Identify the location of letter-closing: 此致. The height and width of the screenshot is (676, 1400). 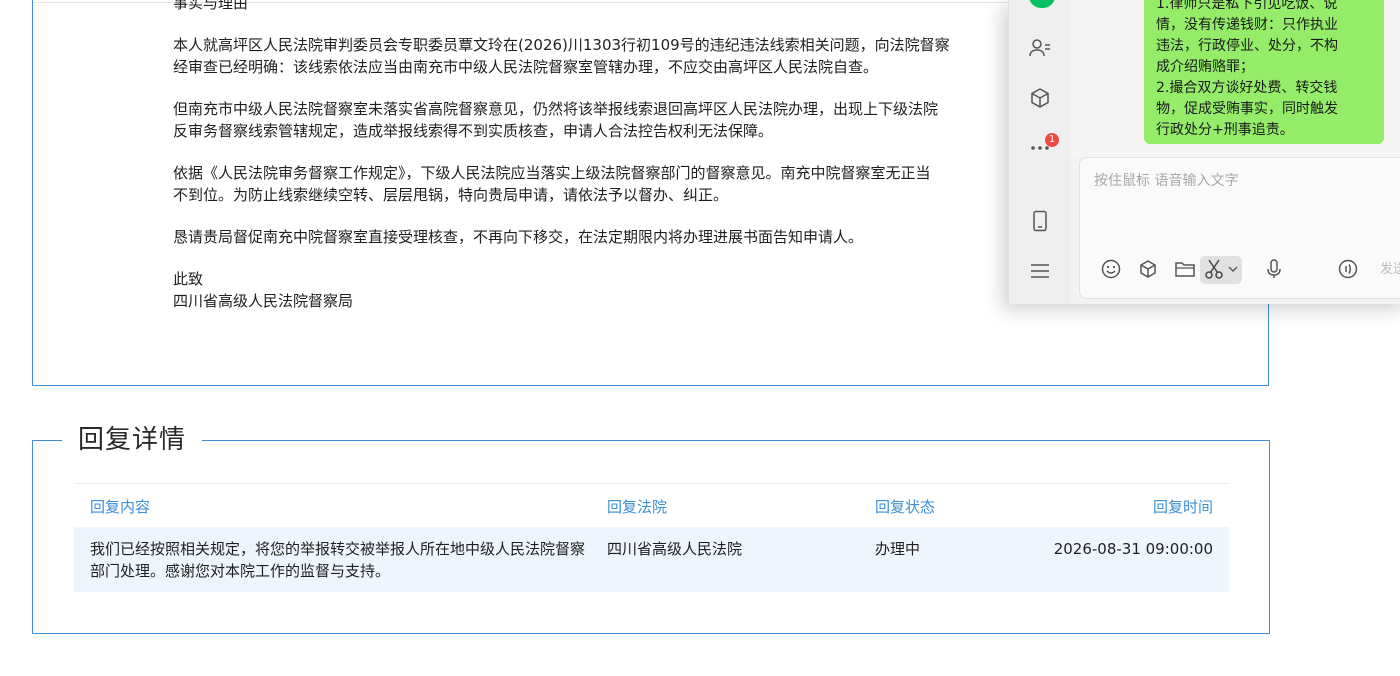
(188, 279).